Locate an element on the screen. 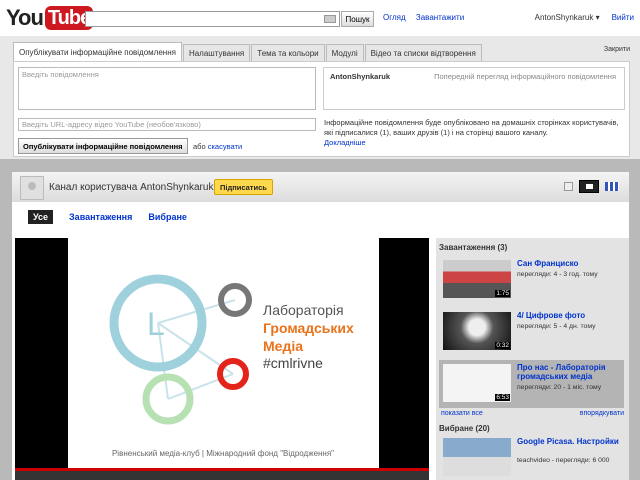 The height and width of the screenshot is (480, 640). video-duration: 0:32 is located at coordinates (502, 345).